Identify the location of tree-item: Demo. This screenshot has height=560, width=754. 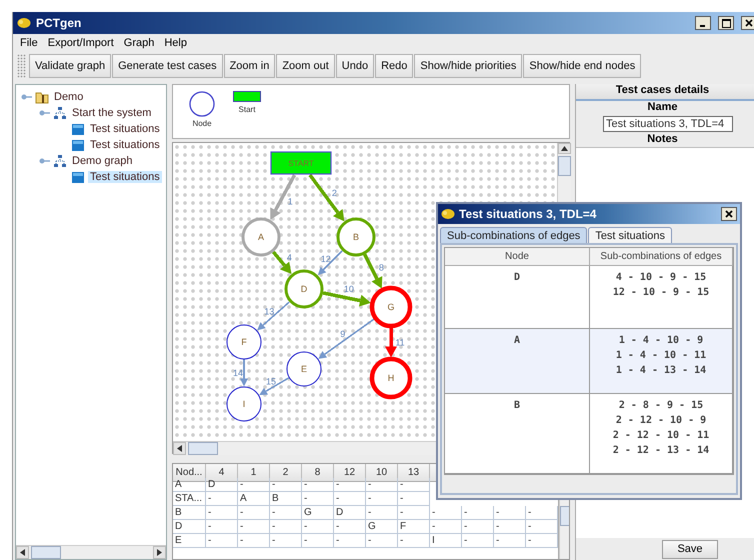
(69, 97).